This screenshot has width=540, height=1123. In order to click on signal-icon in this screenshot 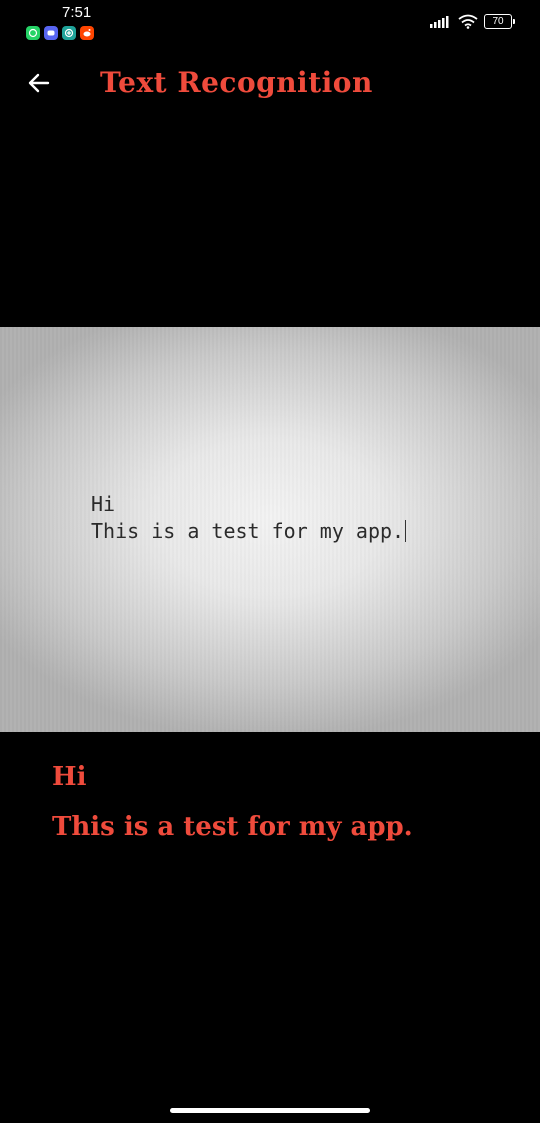, I will do `click(439, 21)`.